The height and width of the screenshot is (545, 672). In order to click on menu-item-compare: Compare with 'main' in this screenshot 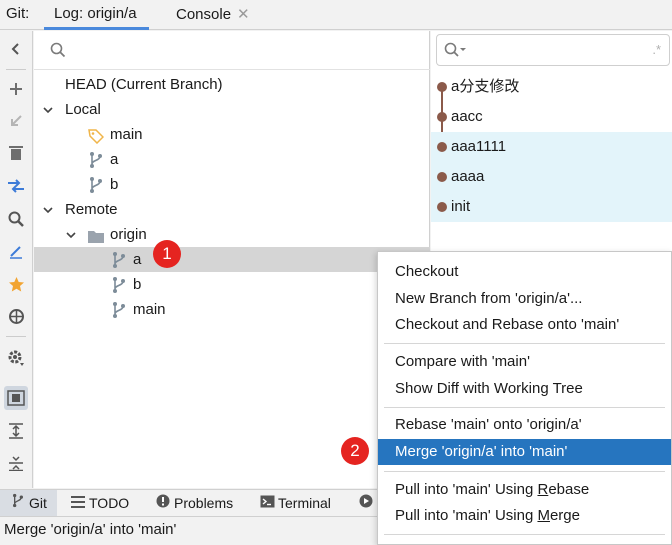, I will do `click(524, 362)`.